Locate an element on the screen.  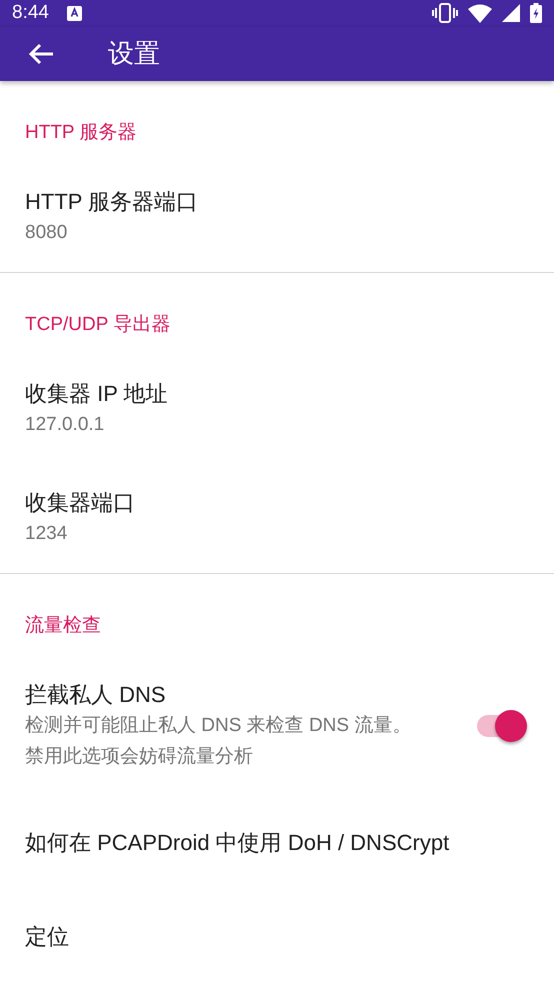
setting-item: 收集器端口 1234 is located at coordinates (277, 518).